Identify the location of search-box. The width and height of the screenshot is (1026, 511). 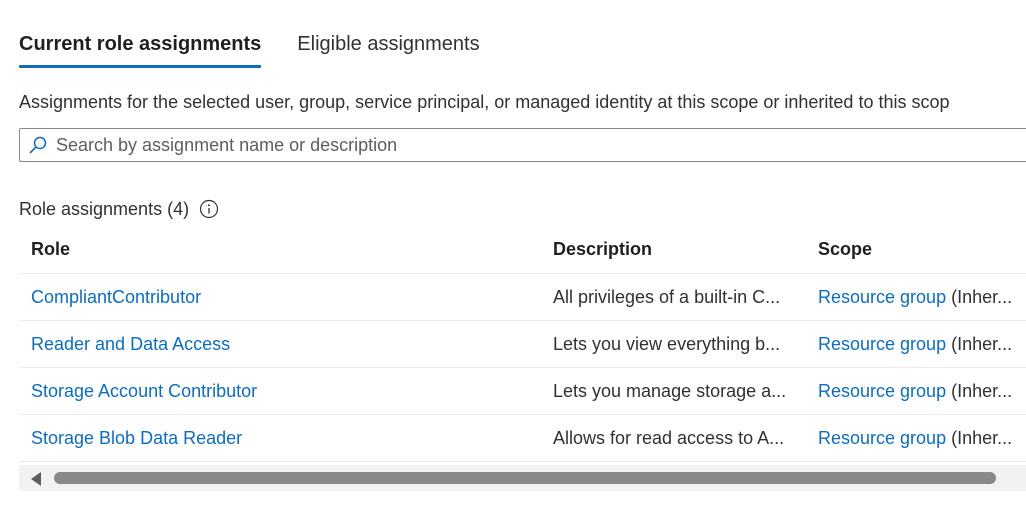
(522, 145).